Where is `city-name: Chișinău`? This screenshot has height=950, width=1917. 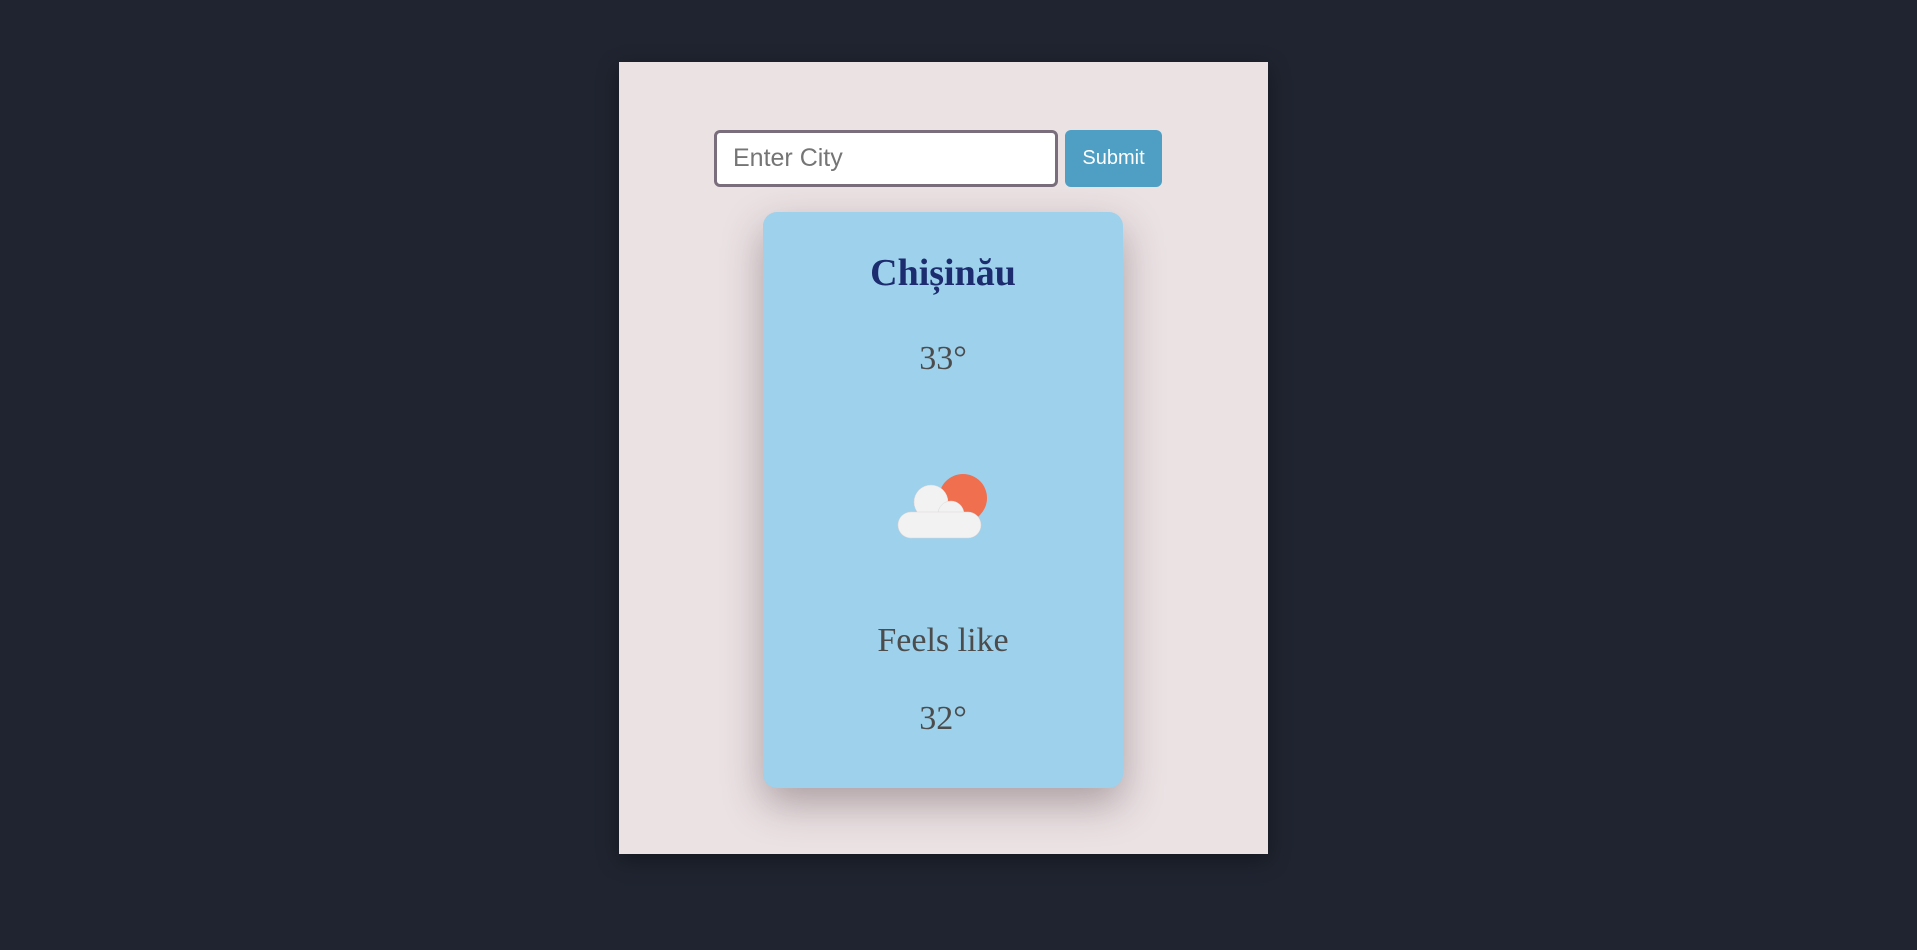
city-name: Chișinău is located at coordinates (943, 273).